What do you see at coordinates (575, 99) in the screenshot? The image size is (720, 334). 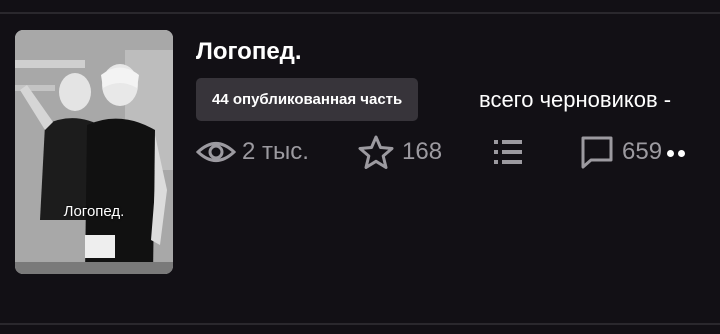 I see `drafts-text: всего черновиков -` at bounding box center [575, 99].